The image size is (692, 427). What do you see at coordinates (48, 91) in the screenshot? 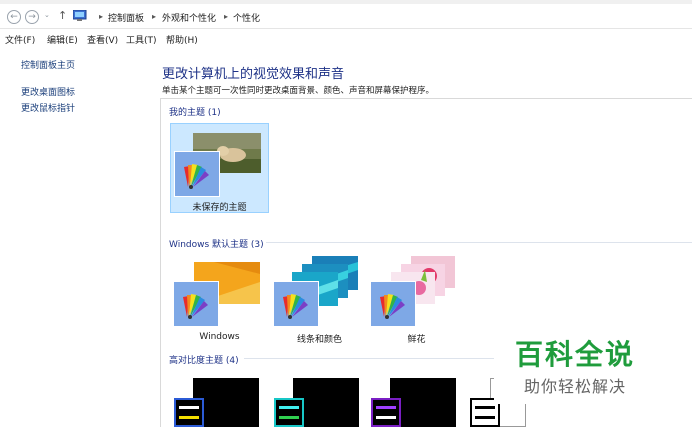
I see `sidebar-link-desktop-icons: 更改桌面图标` at bounding box center [48, 91].